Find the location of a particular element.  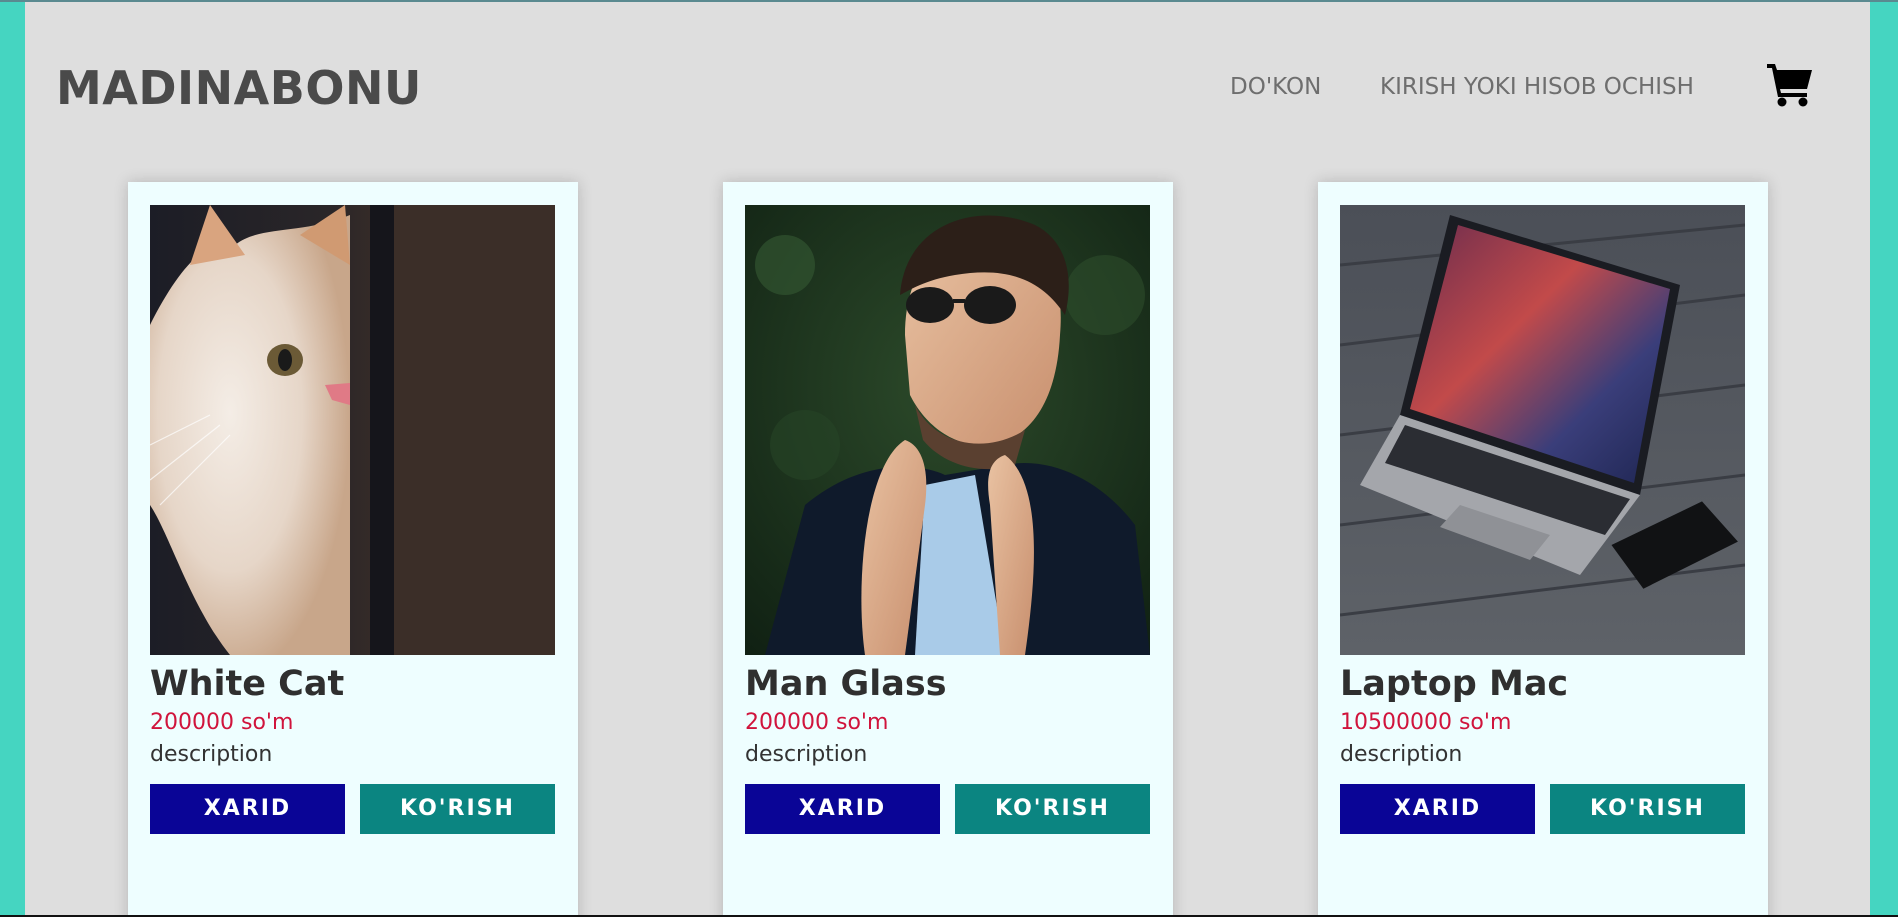

product-image-laptop-mac is located at coordinates (1542, 430).